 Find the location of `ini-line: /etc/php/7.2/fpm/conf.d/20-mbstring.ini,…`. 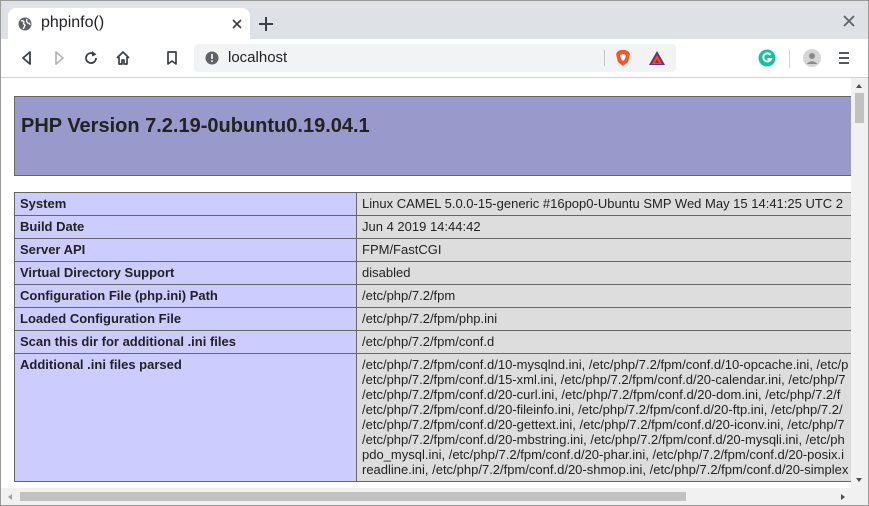

ini-line: /etc/php/7.2/fpm/conf.d/20-mbstring.ini,… is located at coordinates (603, 439).